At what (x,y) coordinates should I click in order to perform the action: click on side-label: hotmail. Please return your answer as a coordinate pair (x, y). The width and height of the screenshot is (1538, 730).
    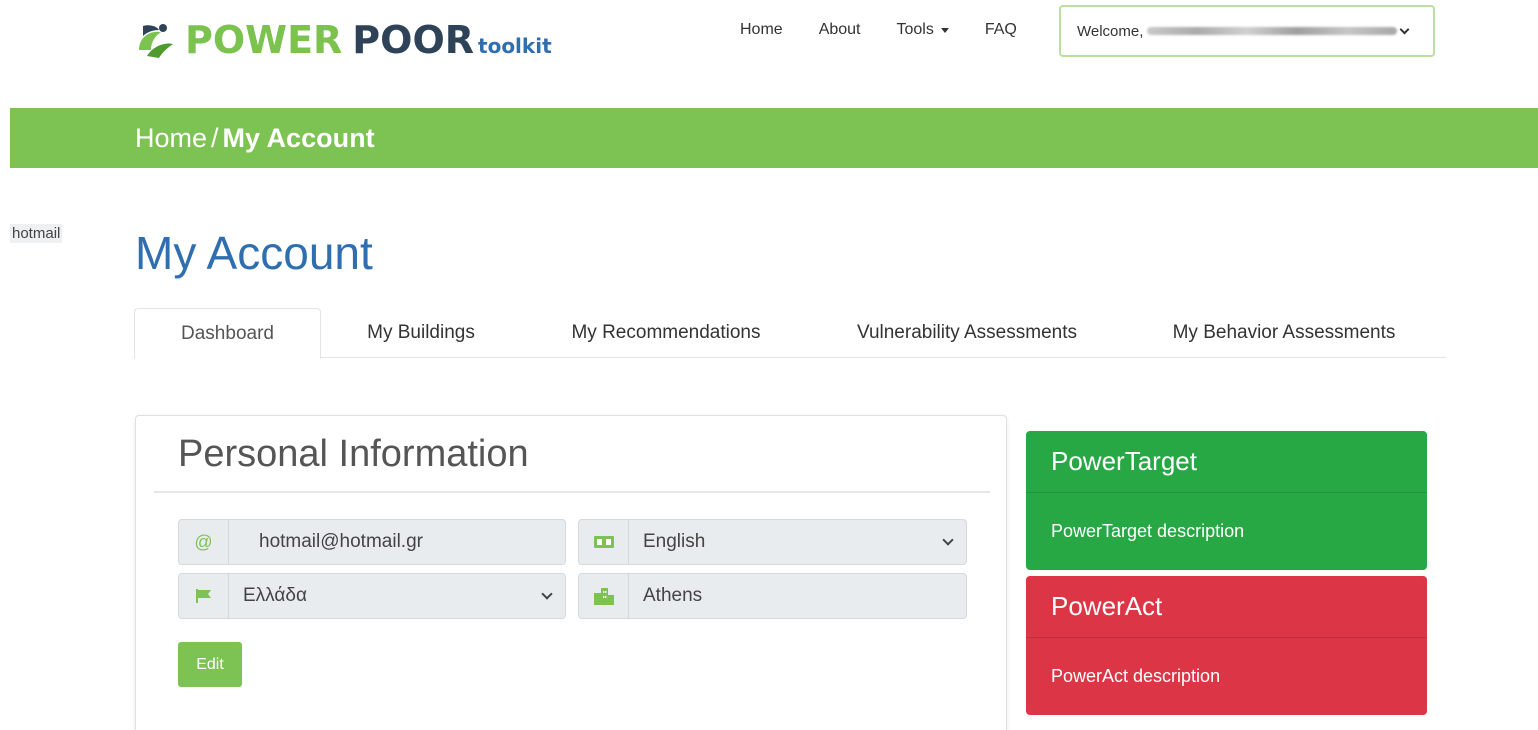
    Looking at the image, I should click on (36, 233).